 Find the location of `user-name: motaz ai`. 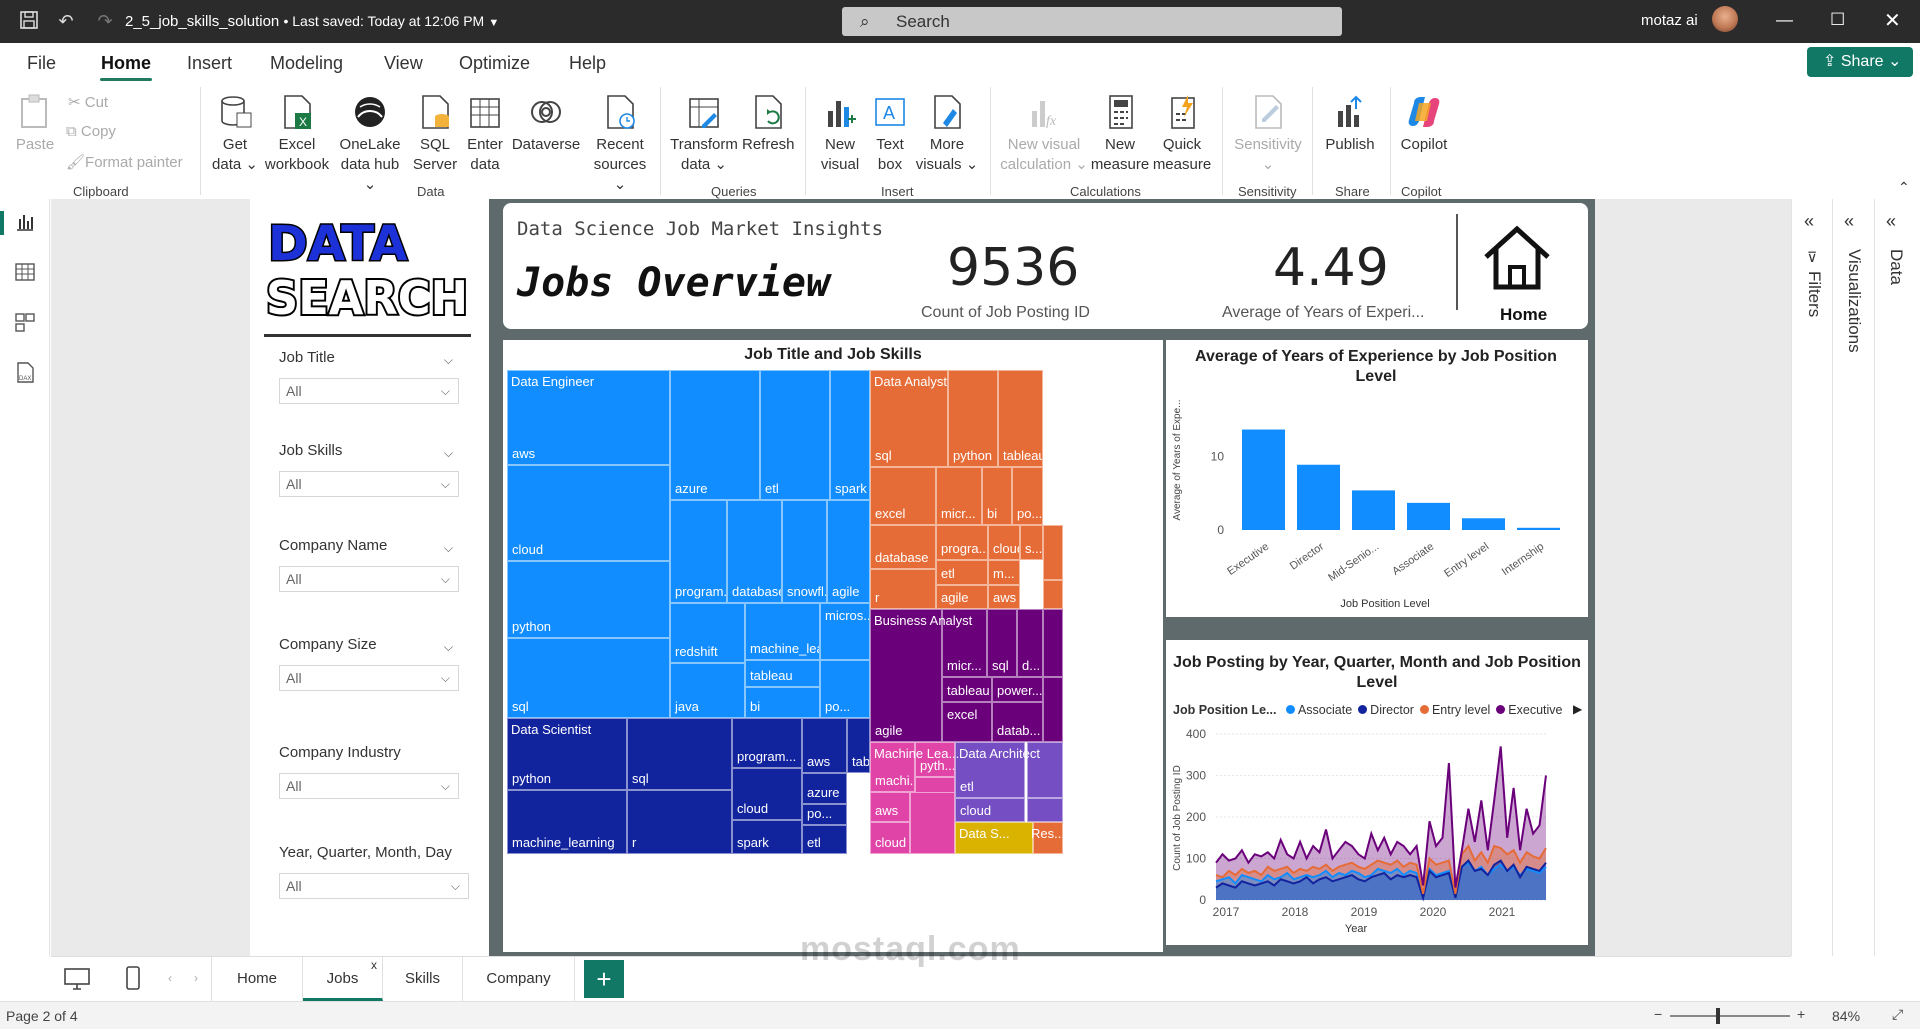

user-name: motaz ai is located at coordinates (1669, 20).